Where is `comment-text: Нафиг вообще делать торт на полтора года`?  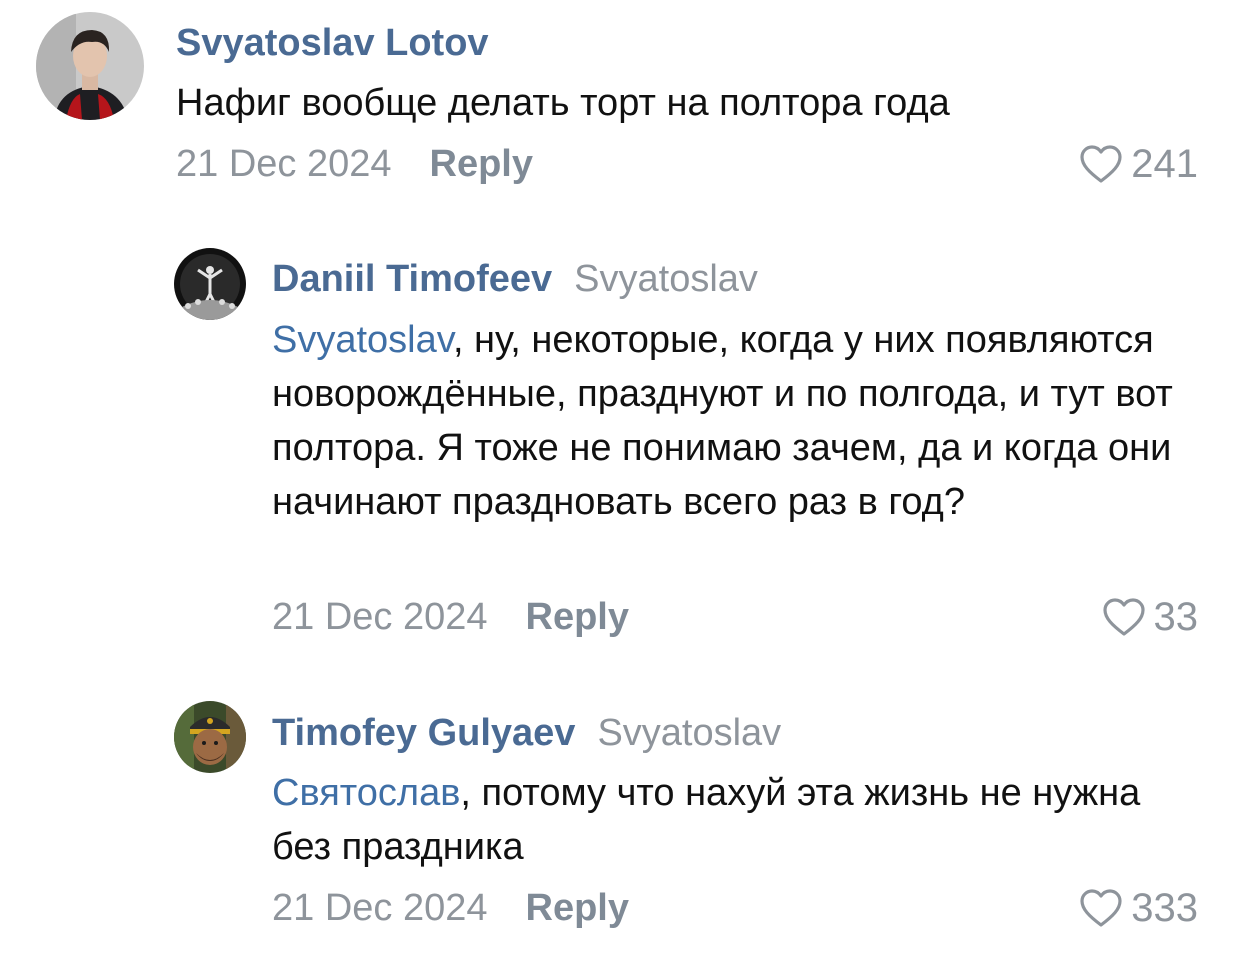
comment-text: Нафиг вообще делать торт на полтора года is located at coordinates (691, 103).